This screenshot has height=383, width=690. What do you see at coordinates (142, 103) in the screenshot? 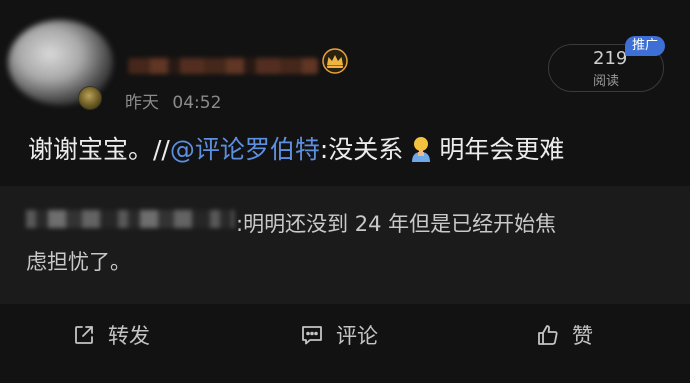
I see `date-label: 昨天` at bounding box center [142, 103].